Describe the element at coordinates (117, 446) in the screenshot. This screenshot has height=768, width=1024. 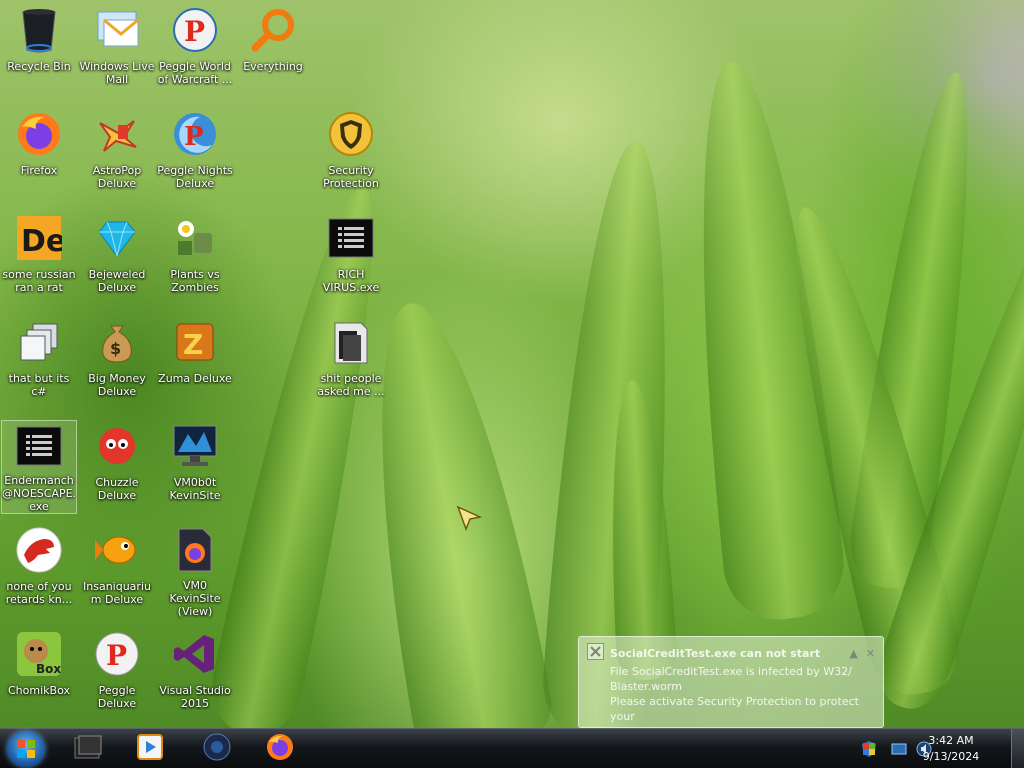
I see `chuzzle-icon` at that location.